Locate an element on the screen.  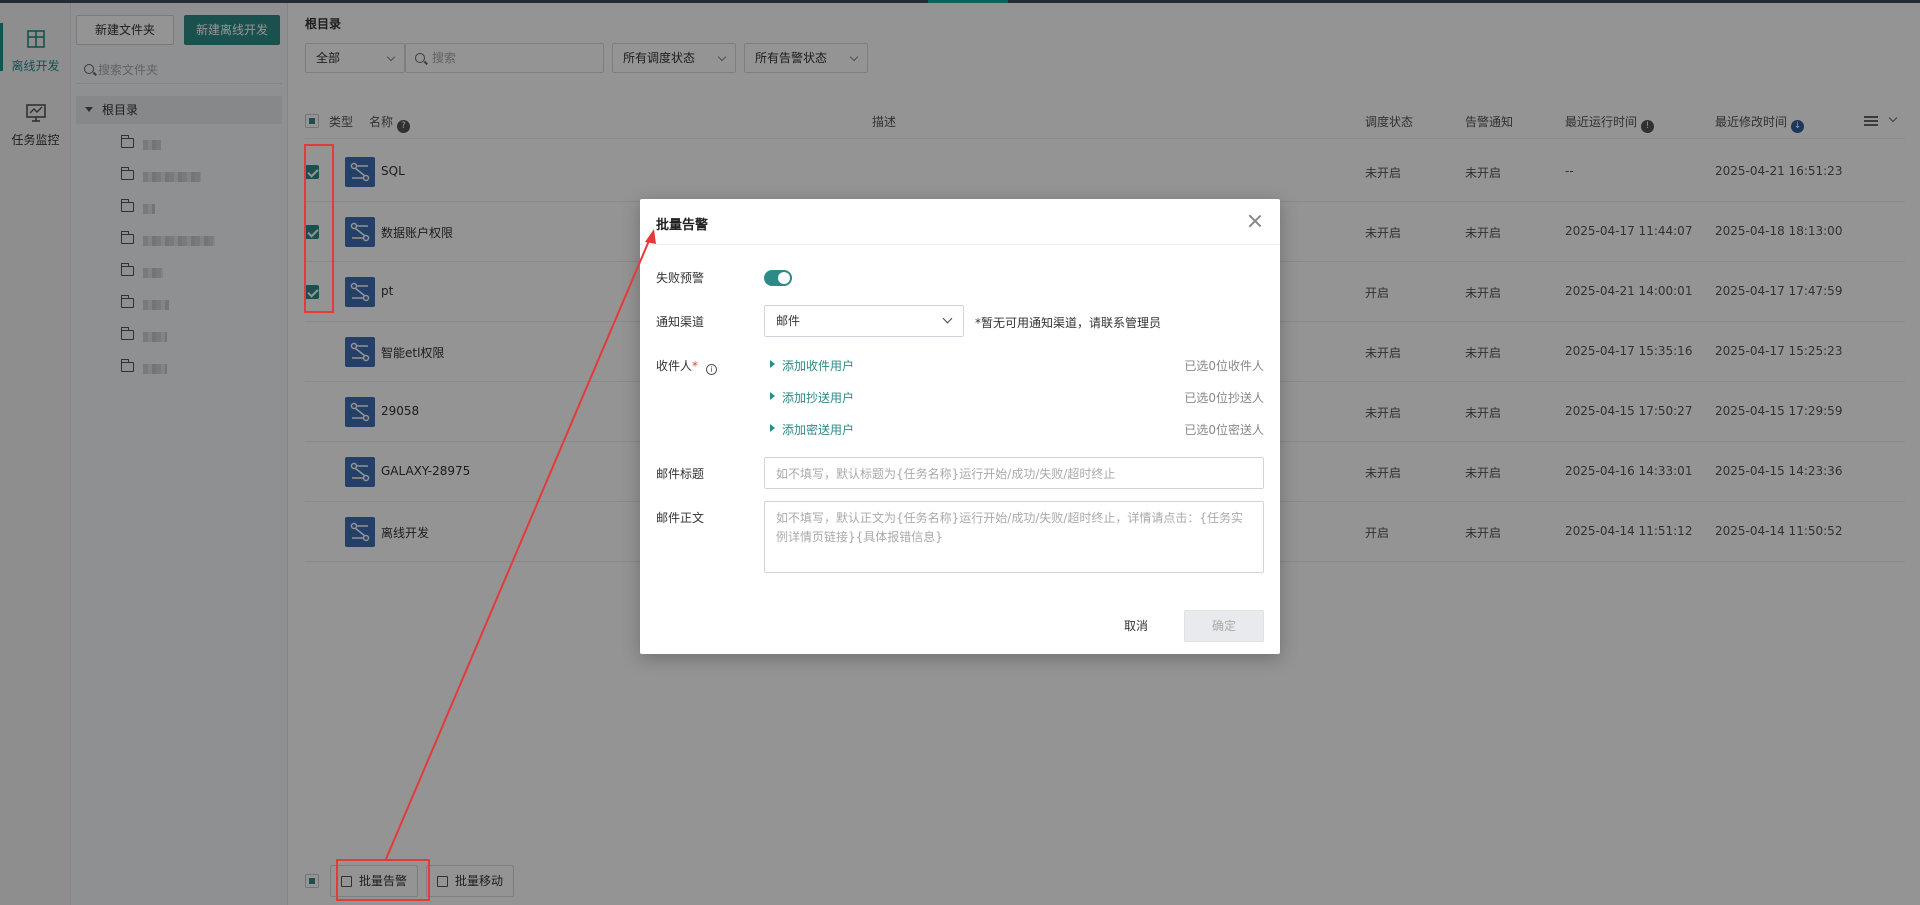
annotation-box-checkboxes is located at coordinates (319, 228).